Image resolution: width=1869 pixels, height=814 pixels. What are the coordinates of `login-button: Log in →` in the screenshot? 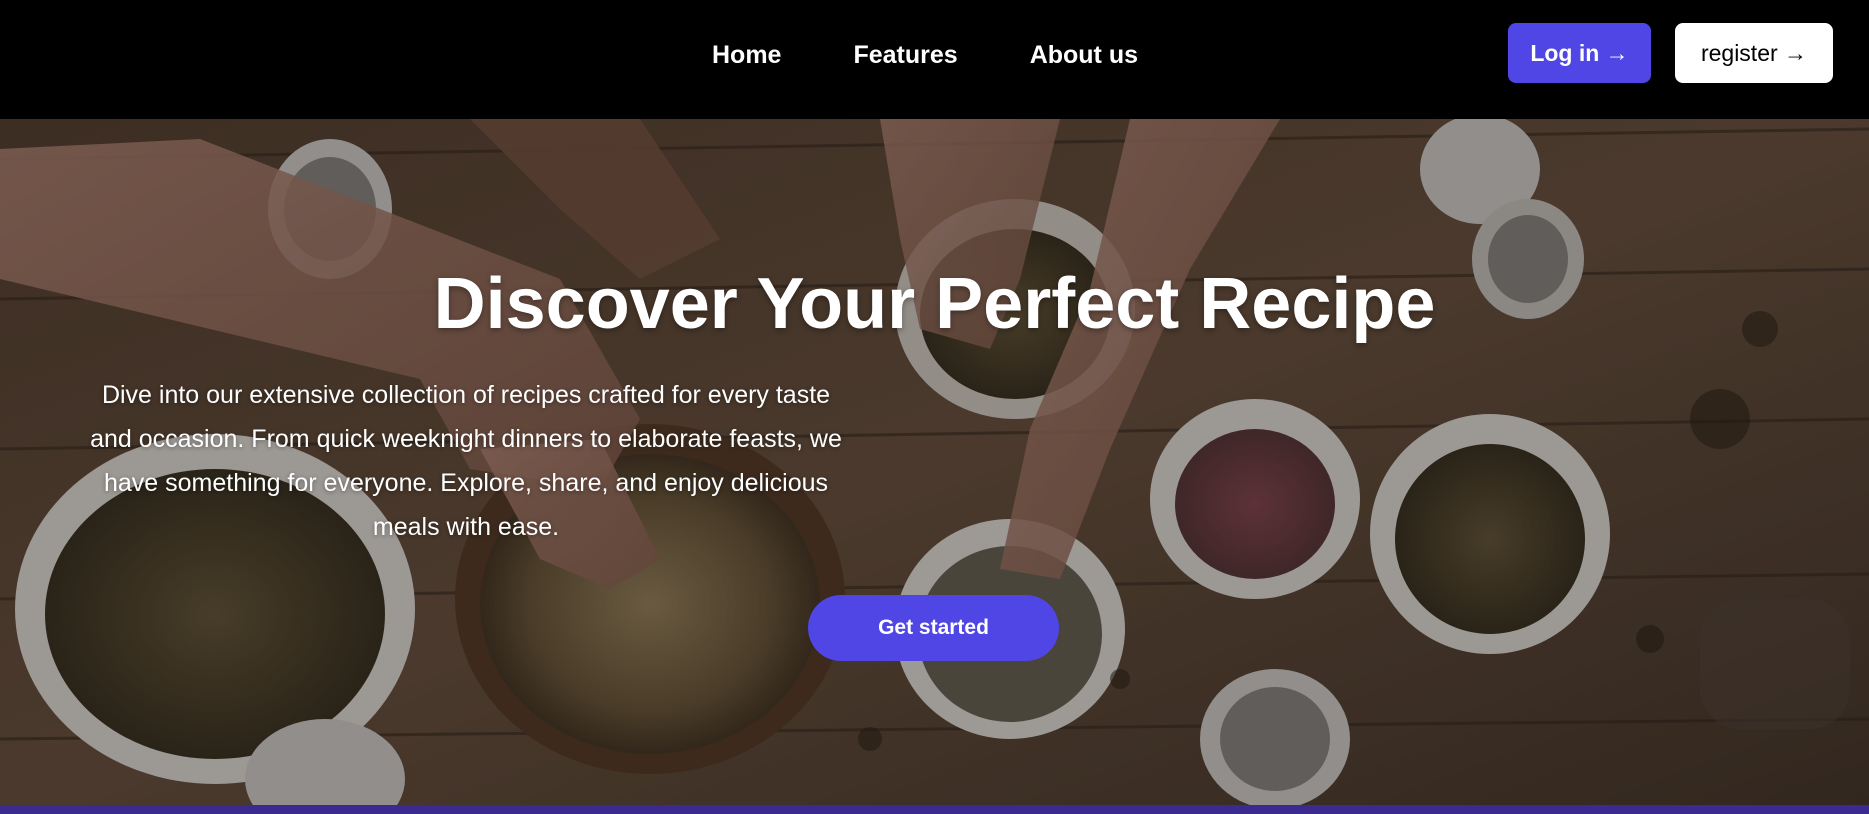 It's located at (1579, 53).